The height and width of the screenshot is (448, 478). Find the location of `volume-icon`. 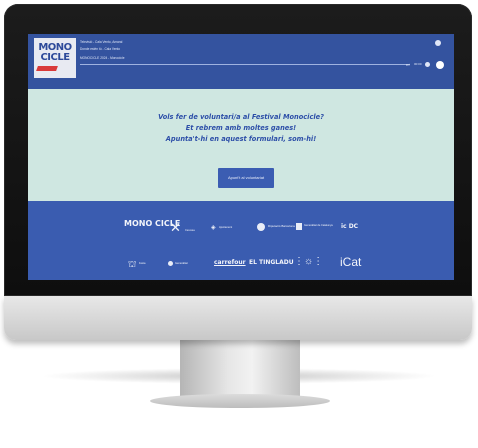

volume-icon is located at coordinates (427, 64).